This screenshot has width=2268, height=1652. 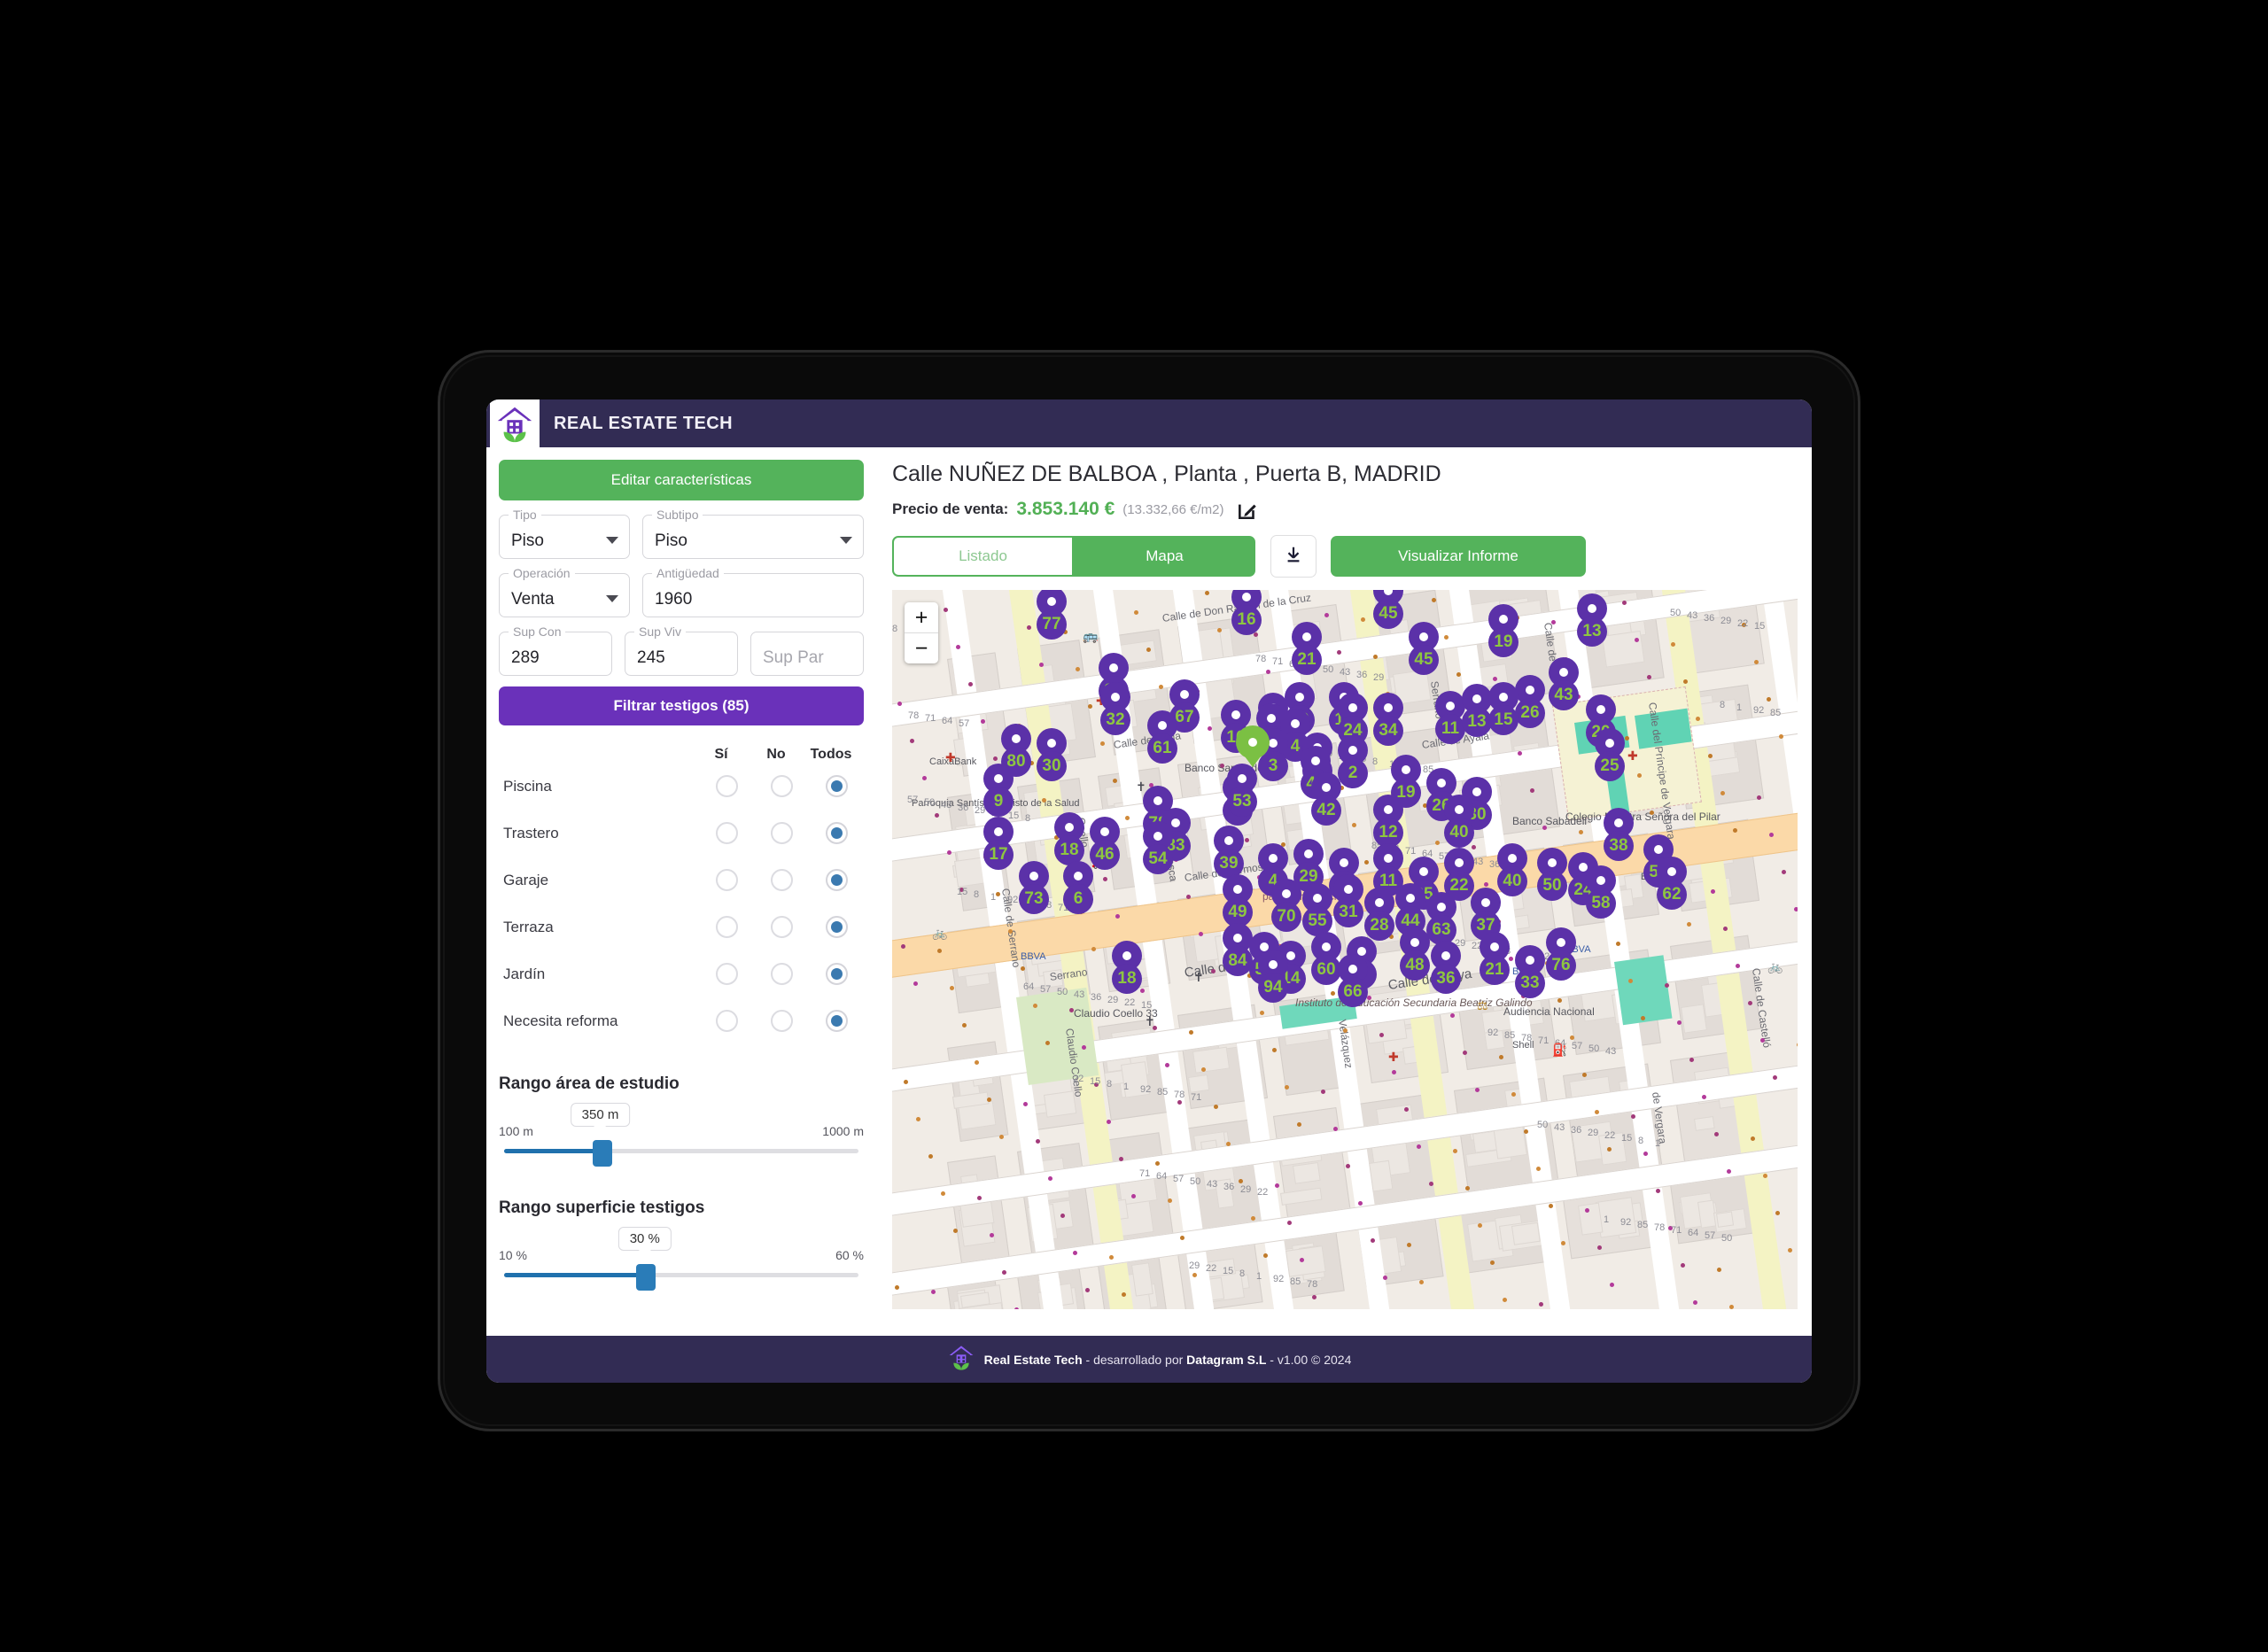 What do you see at coordinates (836, 1021) in the screenshot?
I see `radio-necesita-reforma-todos` at bounding box center [836, 1021].